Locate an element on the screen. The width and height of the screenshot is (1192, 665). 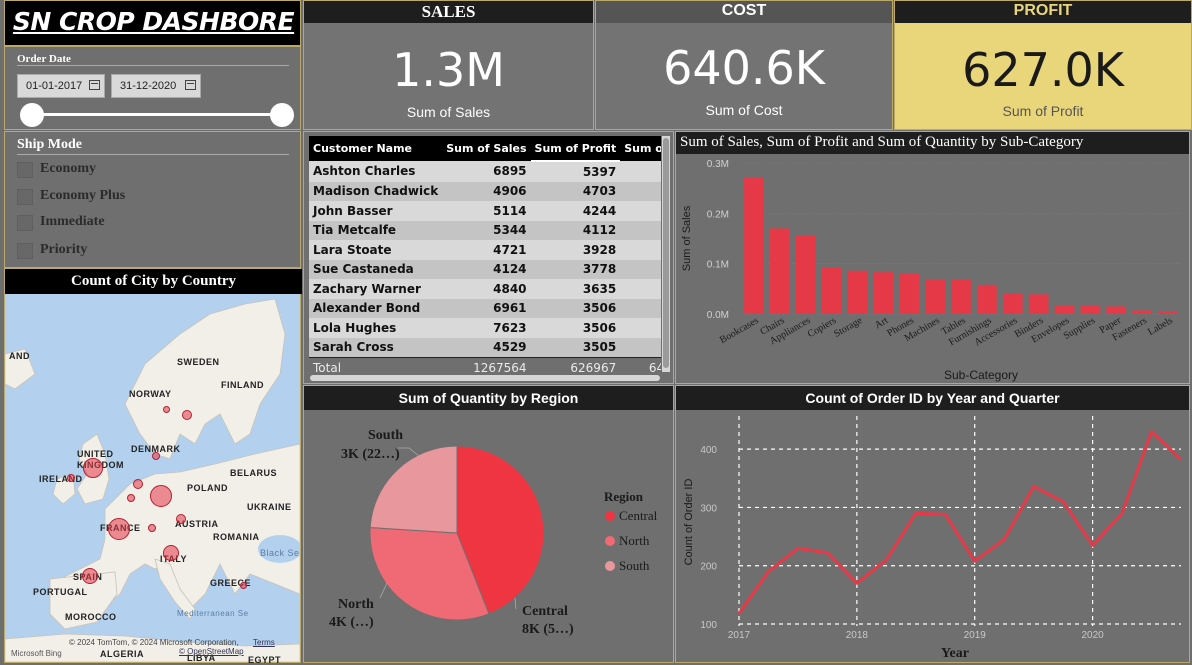
x-tick-label: 2017 is located at coordinates (739, 635).